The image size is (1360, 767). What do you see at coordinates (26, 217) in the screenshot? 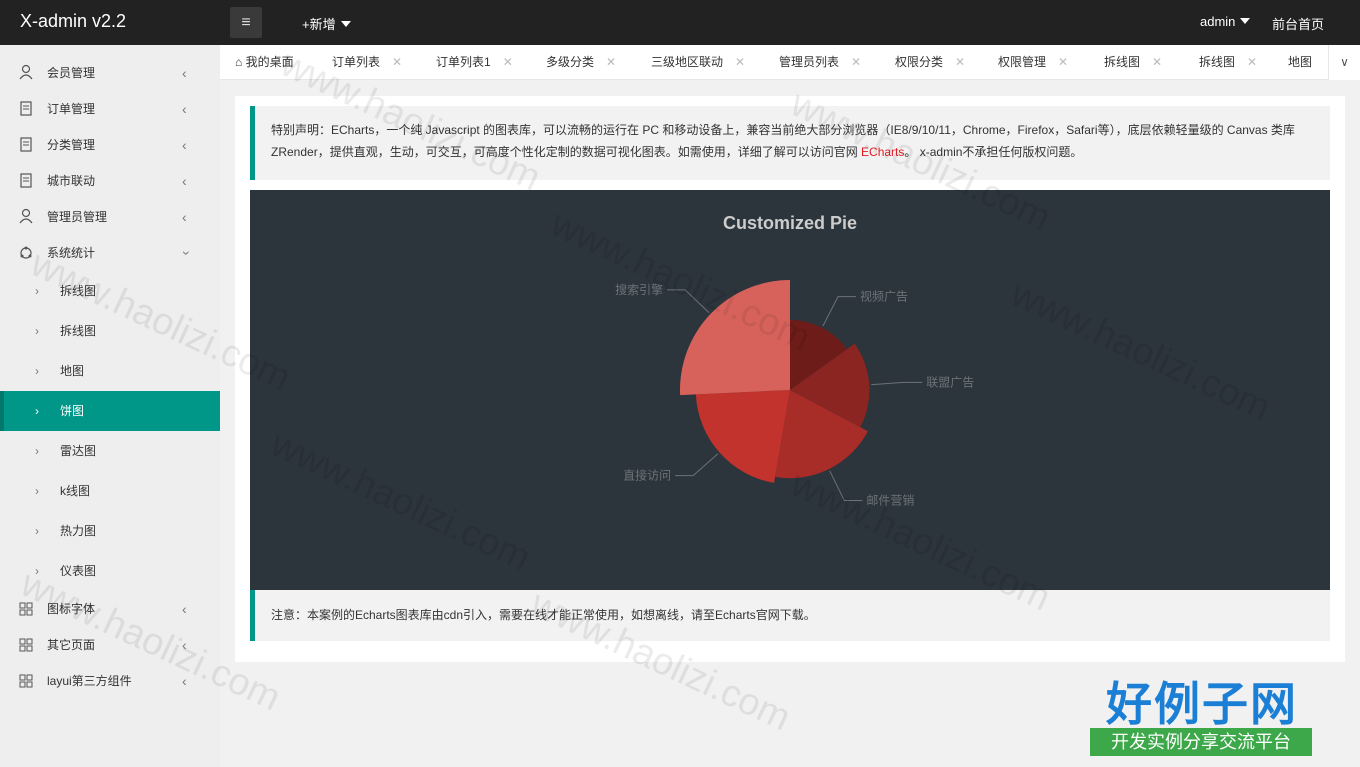
I see `user-icon` at bounding box center [26, 217].